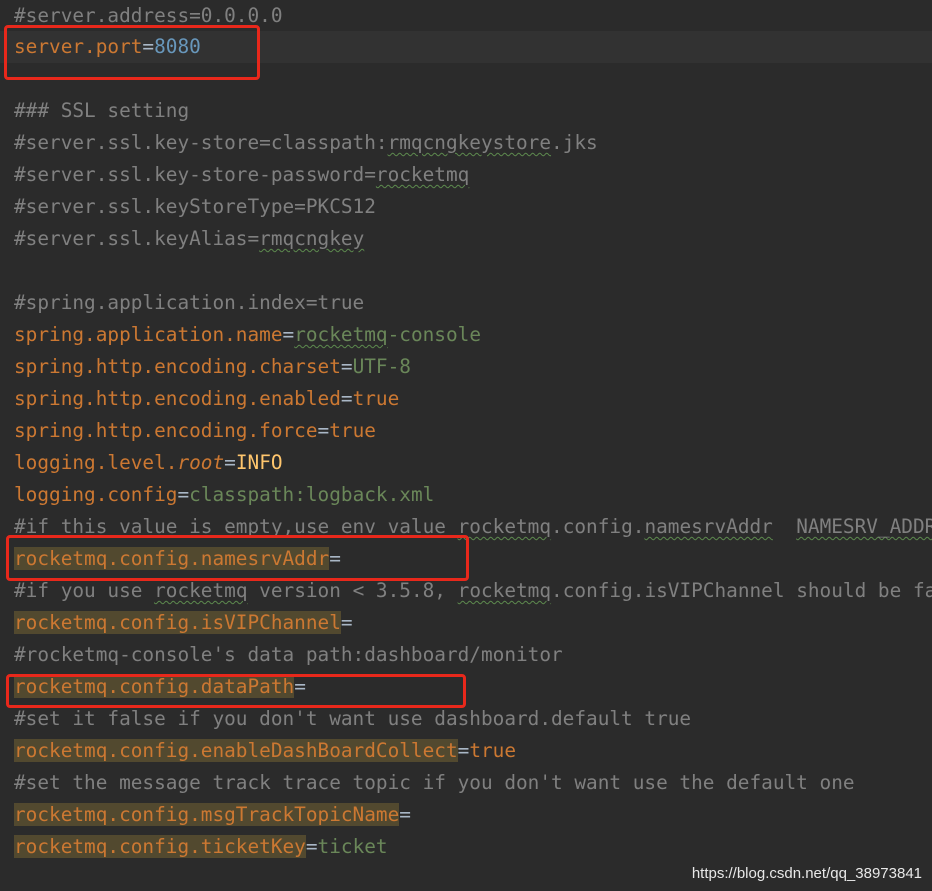 Image resolution: width=932 pixels, height=891 pixels. What do you see at coordinates (466, 399) in the screenshot?
I see `code-line-encoding-enabled: spring.http.encoding.enabled=true` at bounding box center [466, 399].